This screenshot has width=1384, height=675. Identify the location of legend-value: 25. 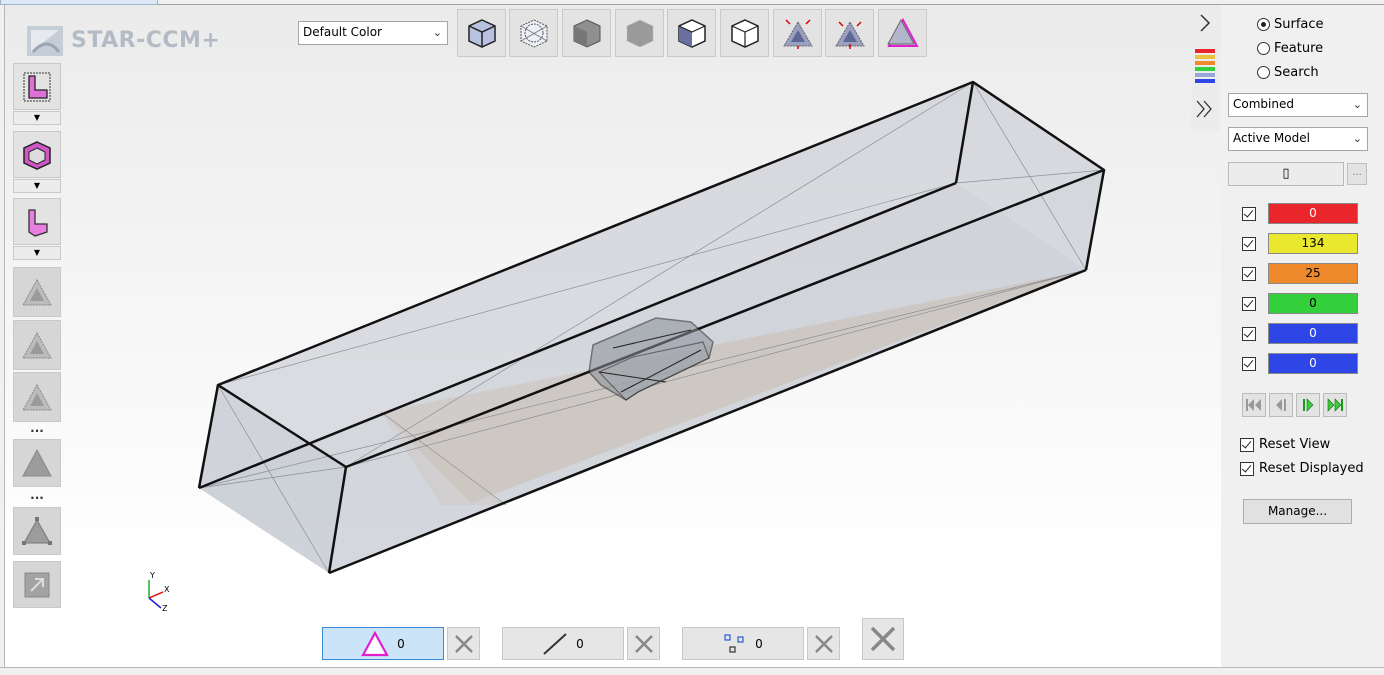
(1313, 273).